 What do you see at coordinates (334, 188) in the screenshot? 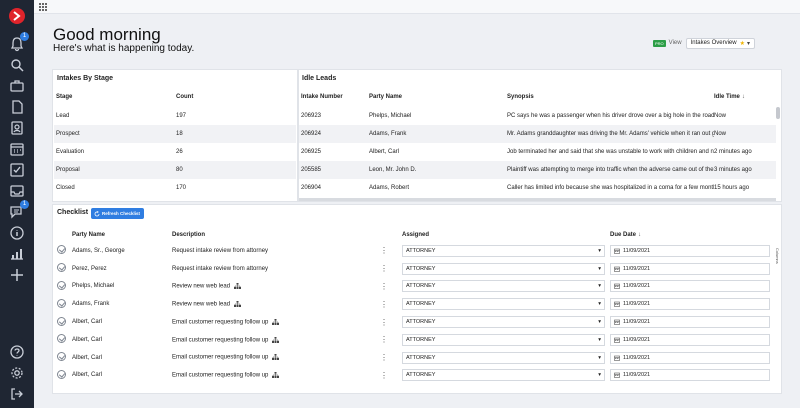
I see `intake-number: 206904` at bounding box center [334, 188].